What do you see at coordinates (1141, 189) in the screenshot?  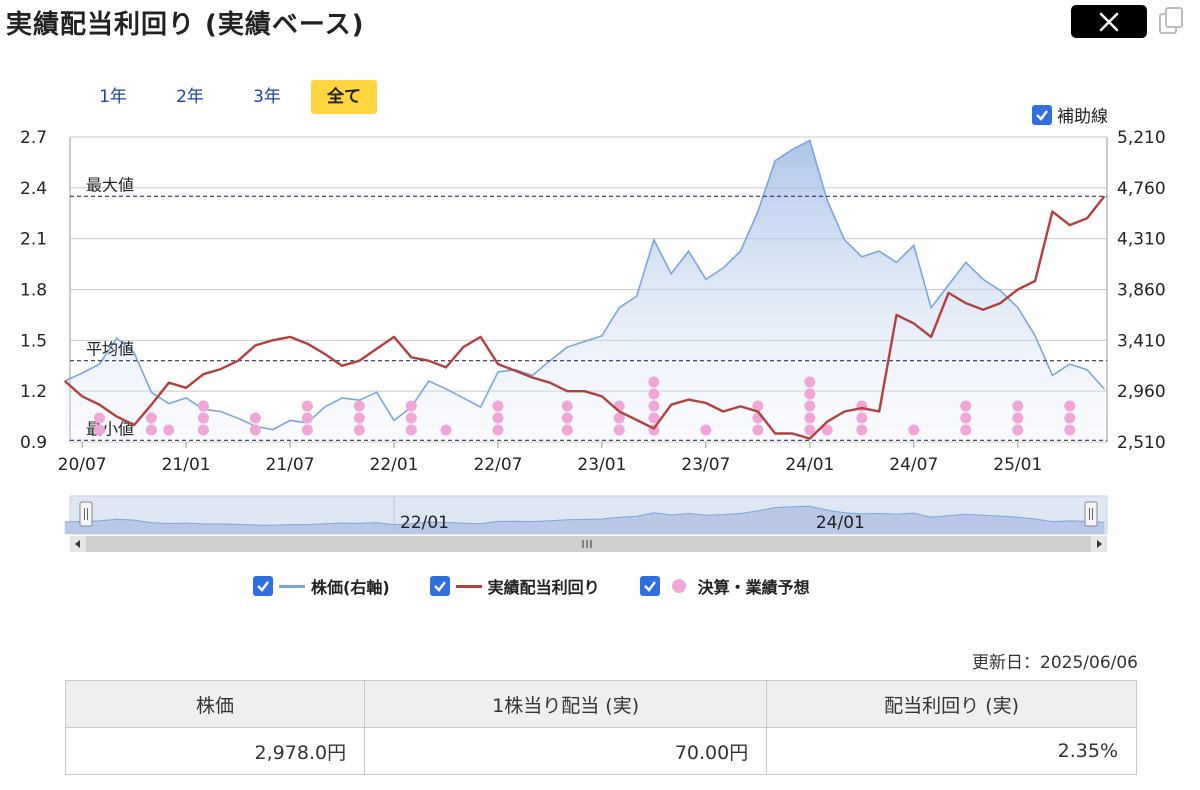 I see `y-right-tick-label: 4,760` at bounding box center [1141, 189].